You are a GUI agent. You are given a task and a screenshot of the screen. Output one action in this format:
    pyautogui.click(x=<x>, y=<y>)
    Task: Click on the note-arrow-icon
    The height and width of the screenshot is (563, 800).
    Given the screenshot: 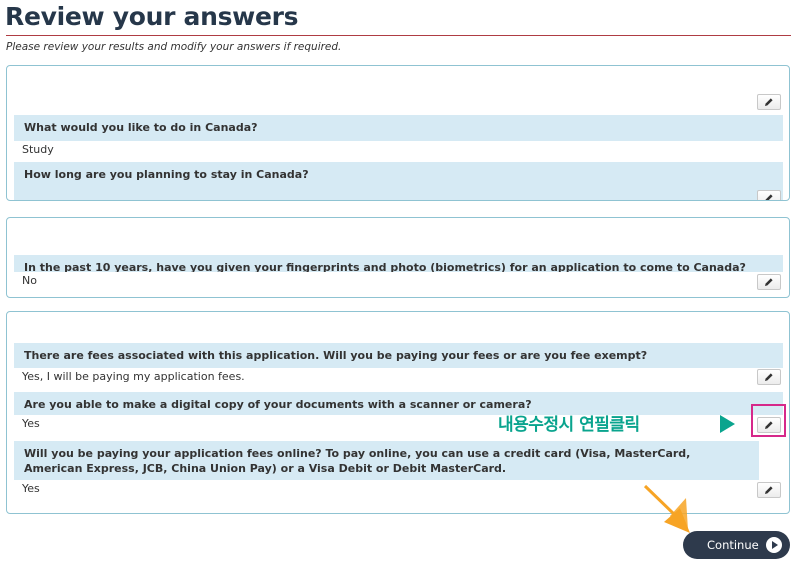 What is the action you would take?
    pyautogui.click(x=727, y=424)
    